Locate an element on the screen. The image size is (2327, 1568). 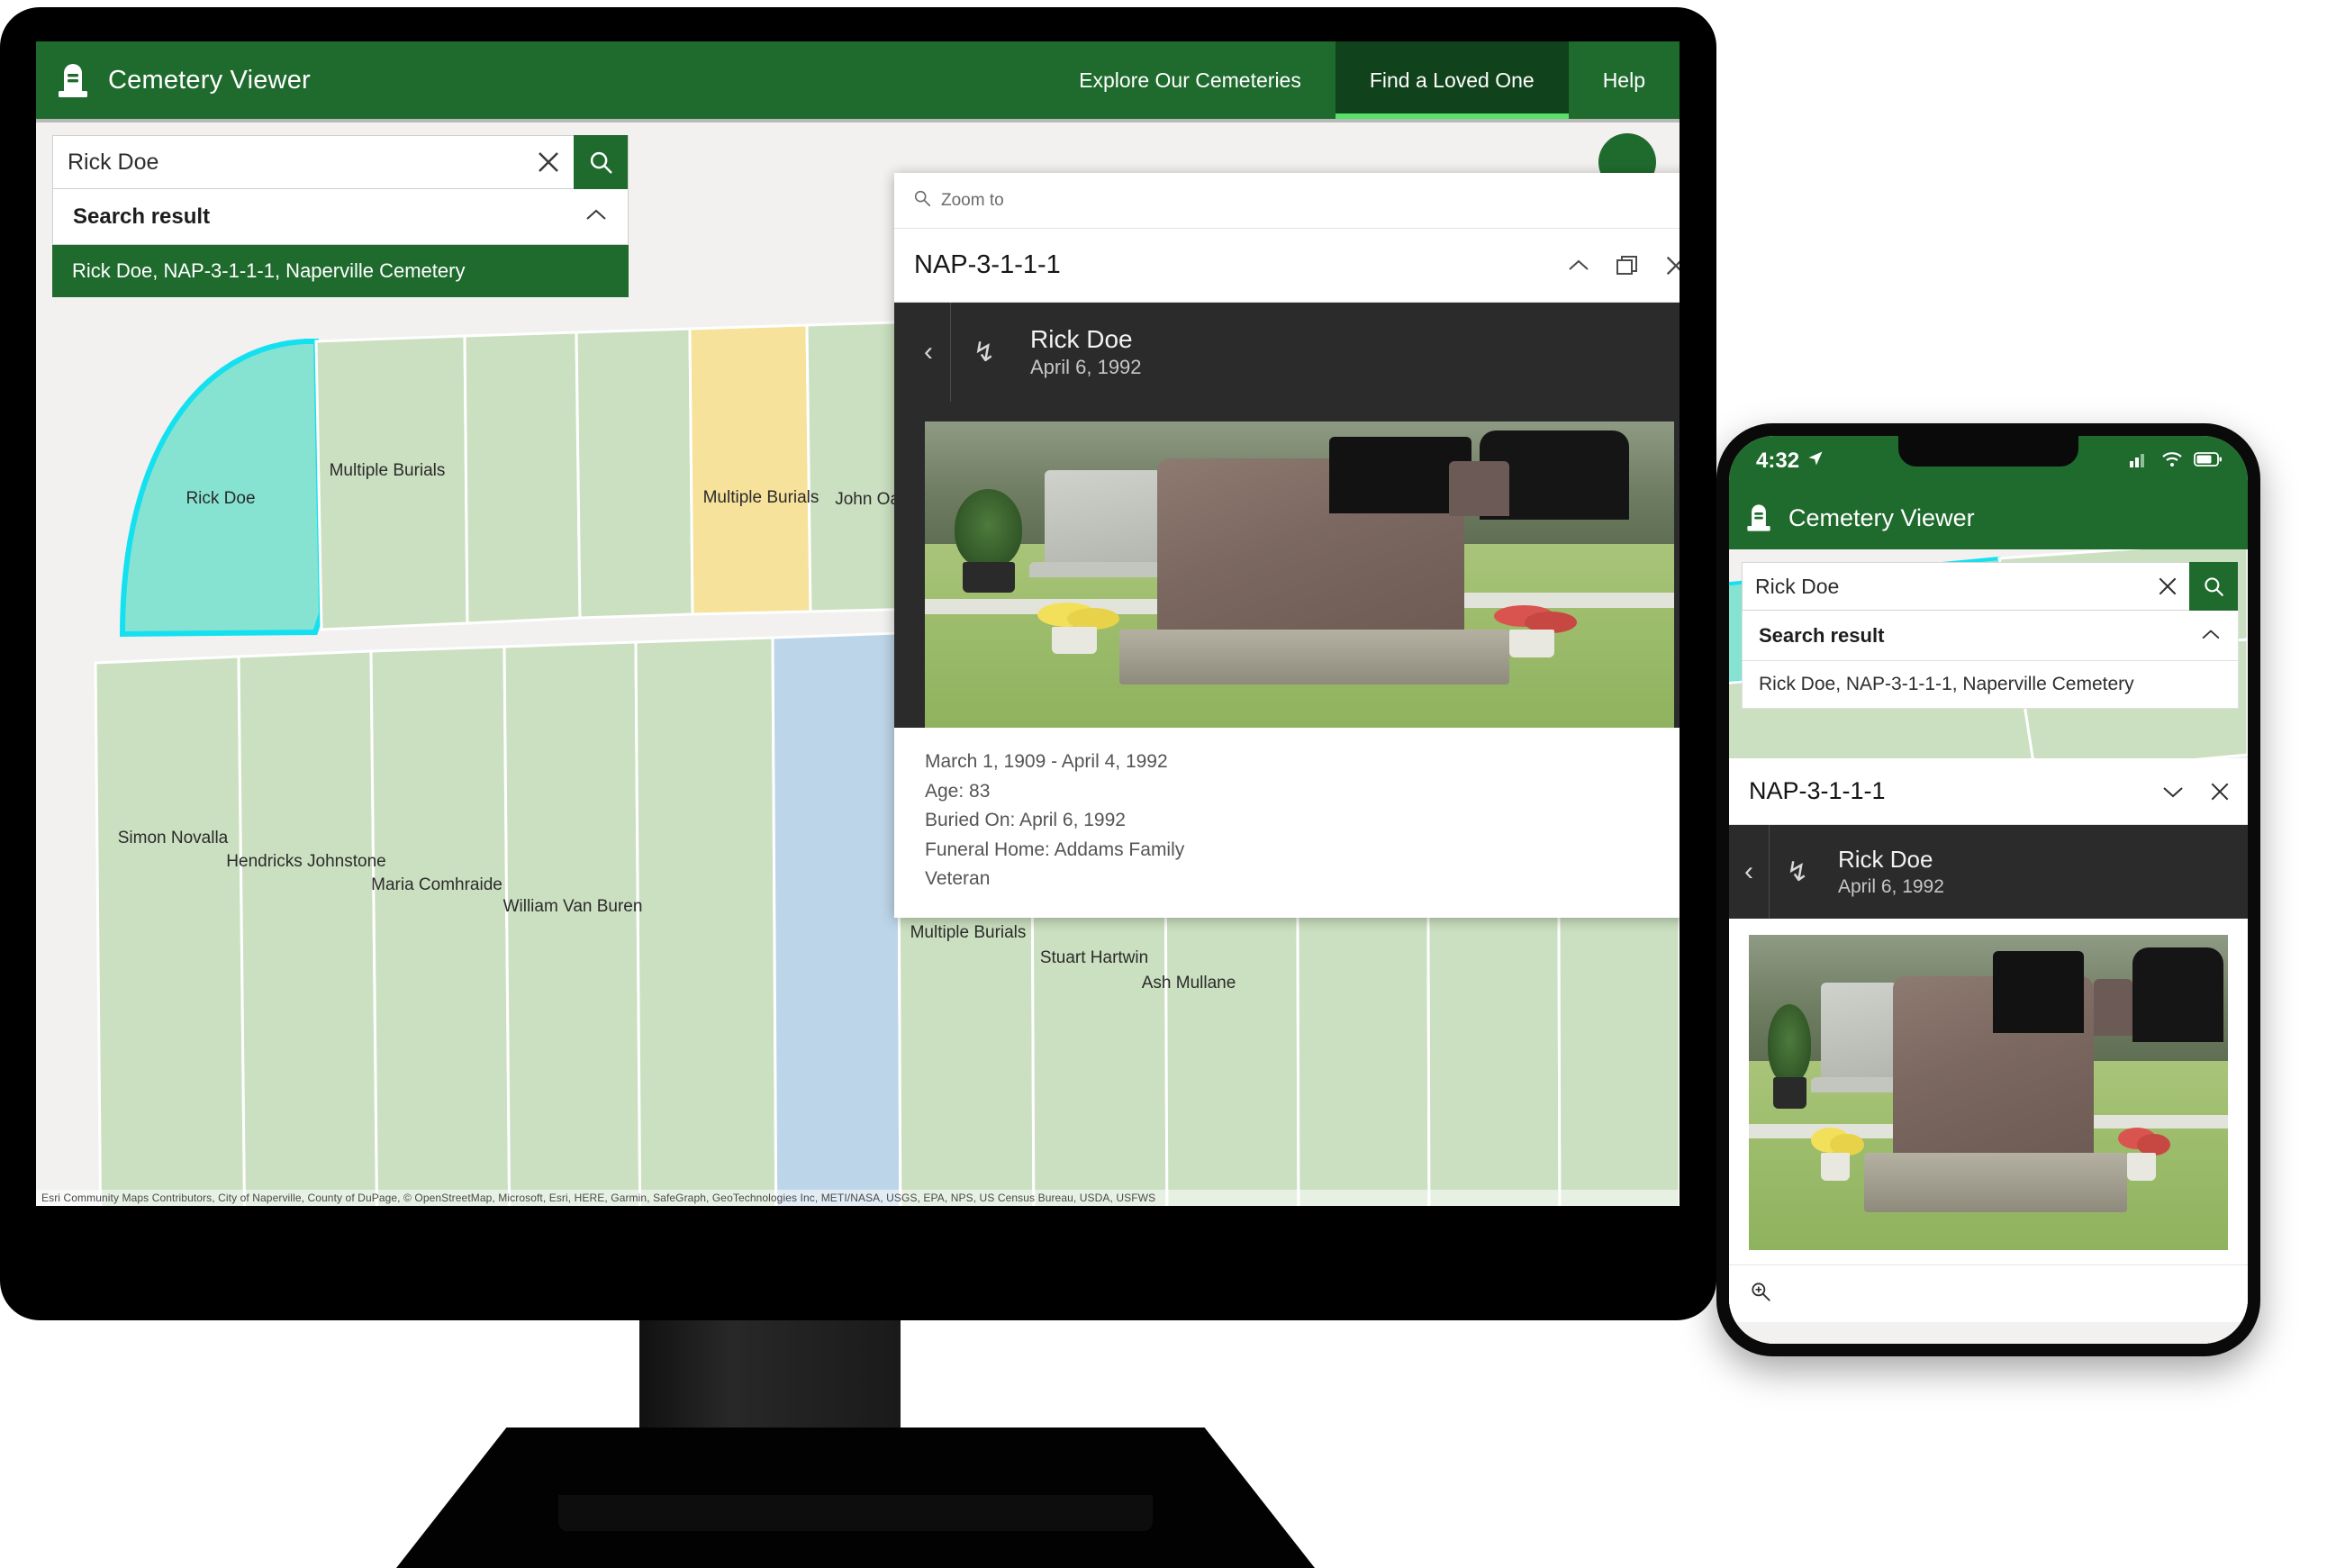
monitor-stand-lip is located at coordinates (855, 1513).